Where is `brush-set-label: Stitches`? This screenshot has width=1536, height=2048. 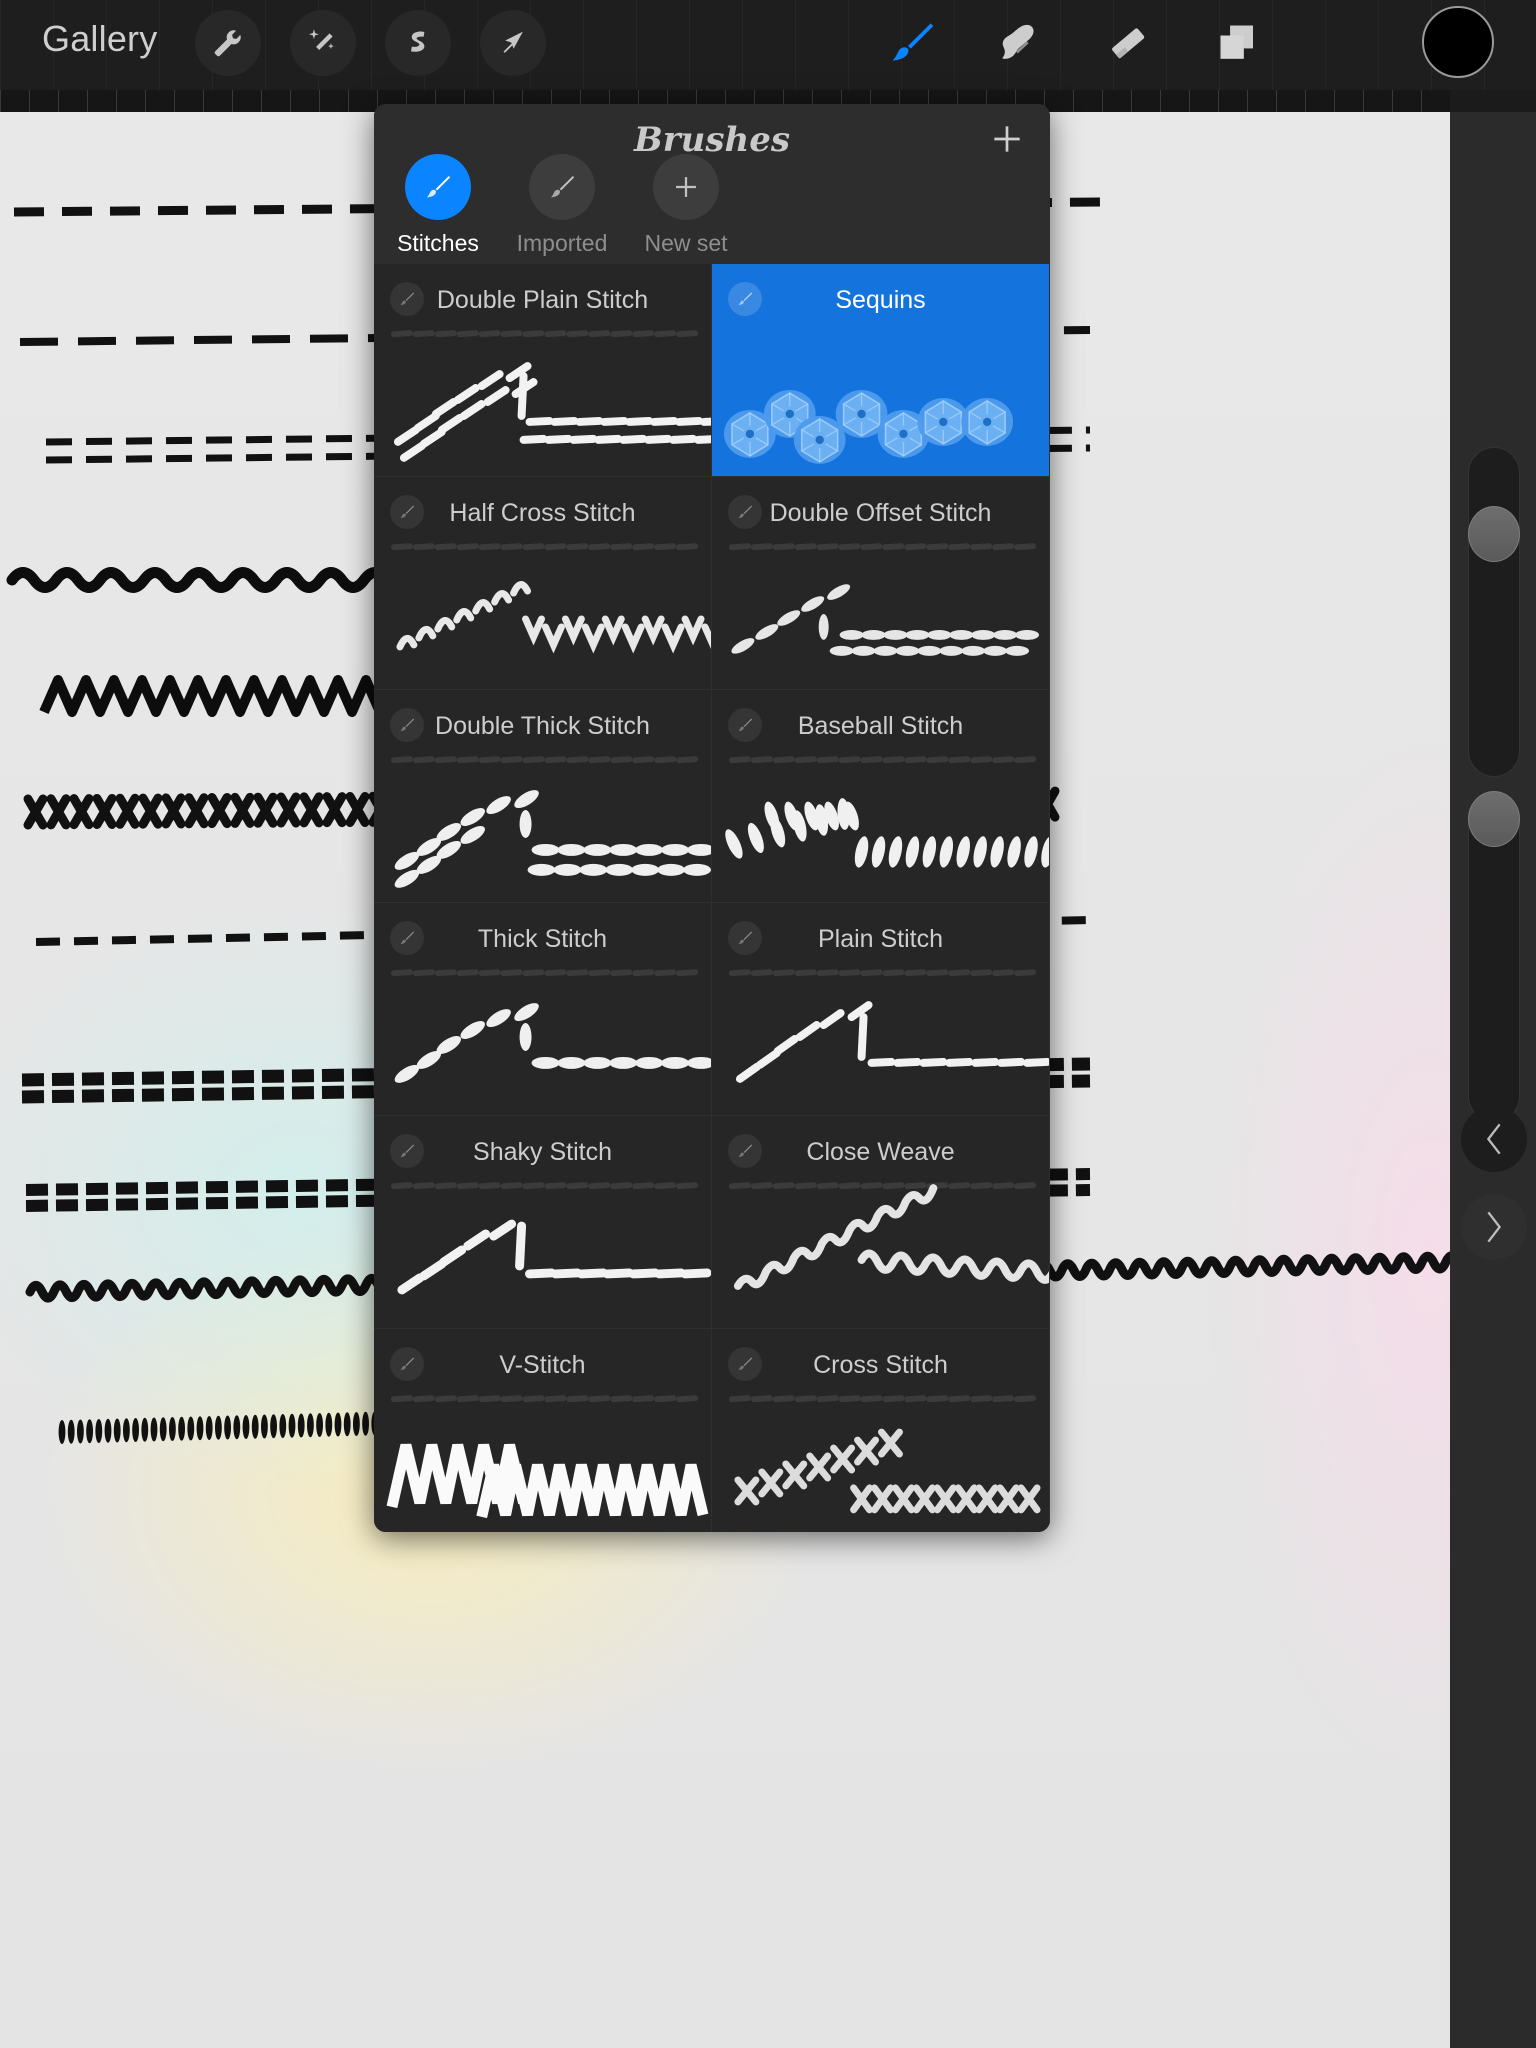 brush-set-label: Stitches is located at coordinates (438, 243).